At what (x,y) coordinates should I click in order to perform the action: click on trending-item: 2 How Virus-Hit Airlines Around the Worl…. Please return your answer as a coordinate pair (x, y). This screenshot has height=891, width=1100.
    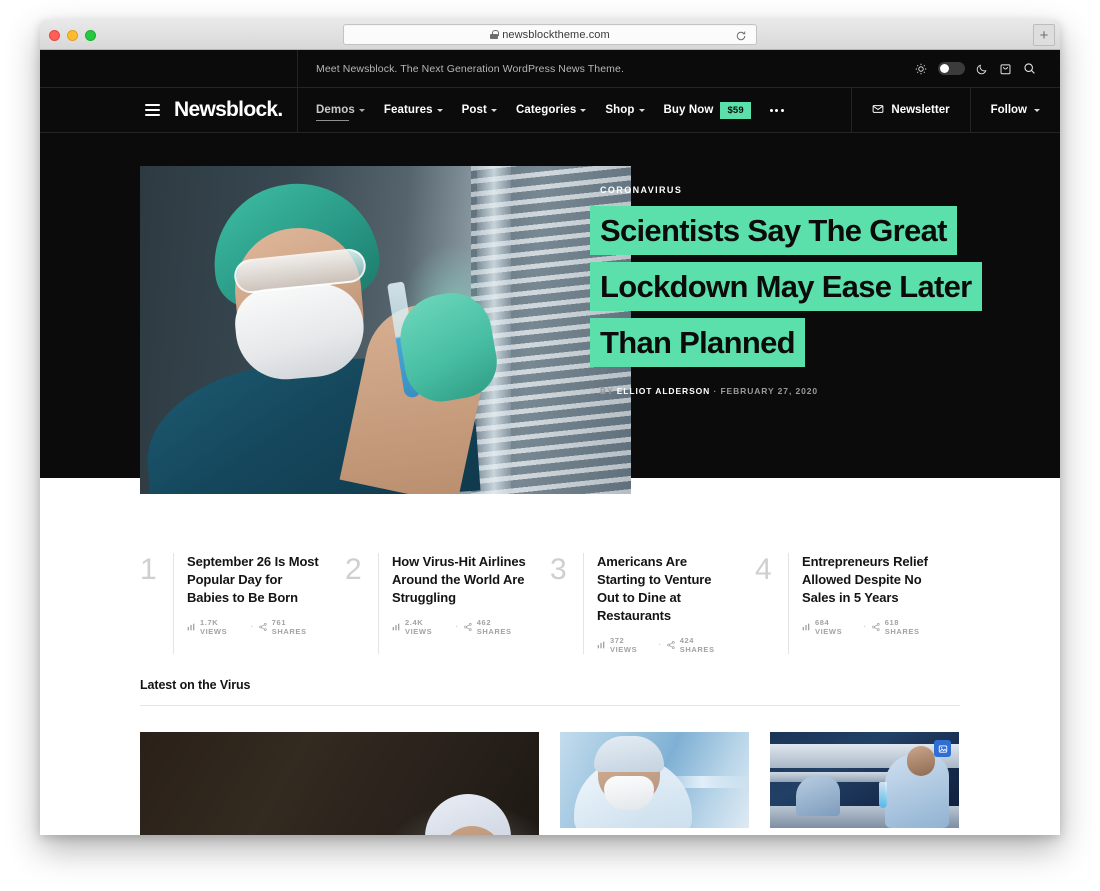
    Looking at the image, I should click on (447, 603).